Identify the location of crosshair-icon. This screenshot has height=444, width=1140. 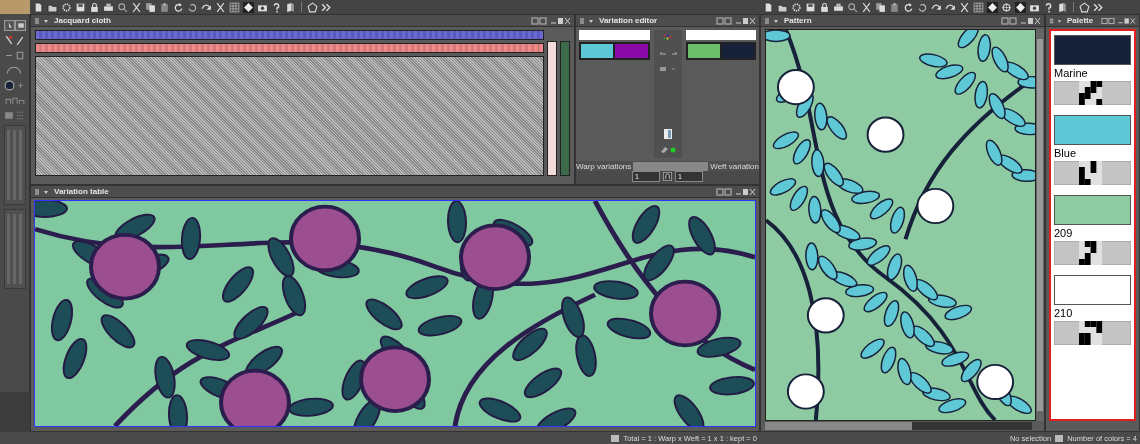
(1006, 7).